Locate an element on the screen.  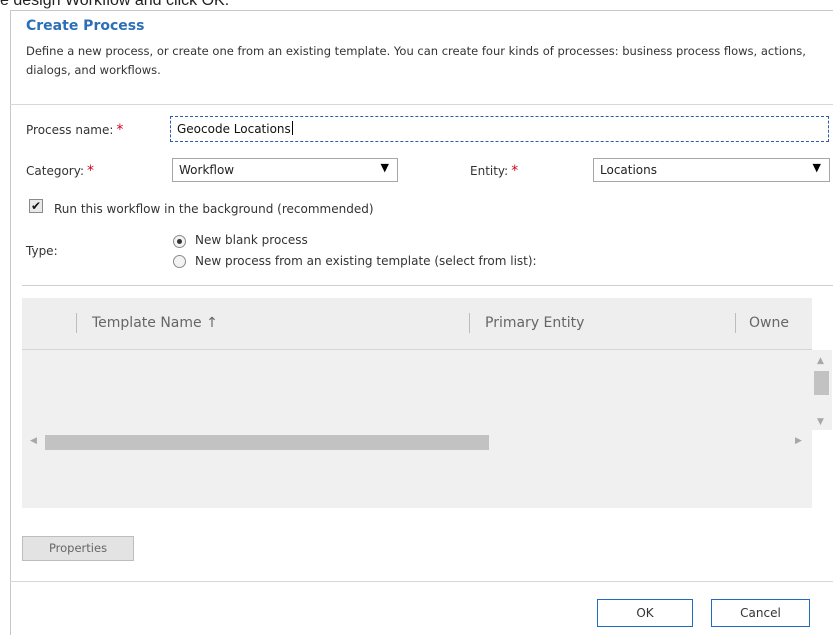
footer-divider is located at coordinates (421, 581).